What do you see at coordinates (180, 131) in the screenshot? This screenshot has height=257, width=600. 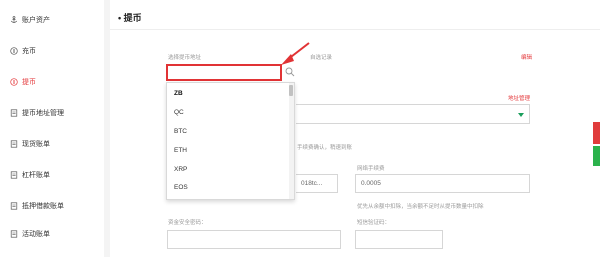 I see `dropdown-option-btc: BTC` at bounding box center [180, 131].